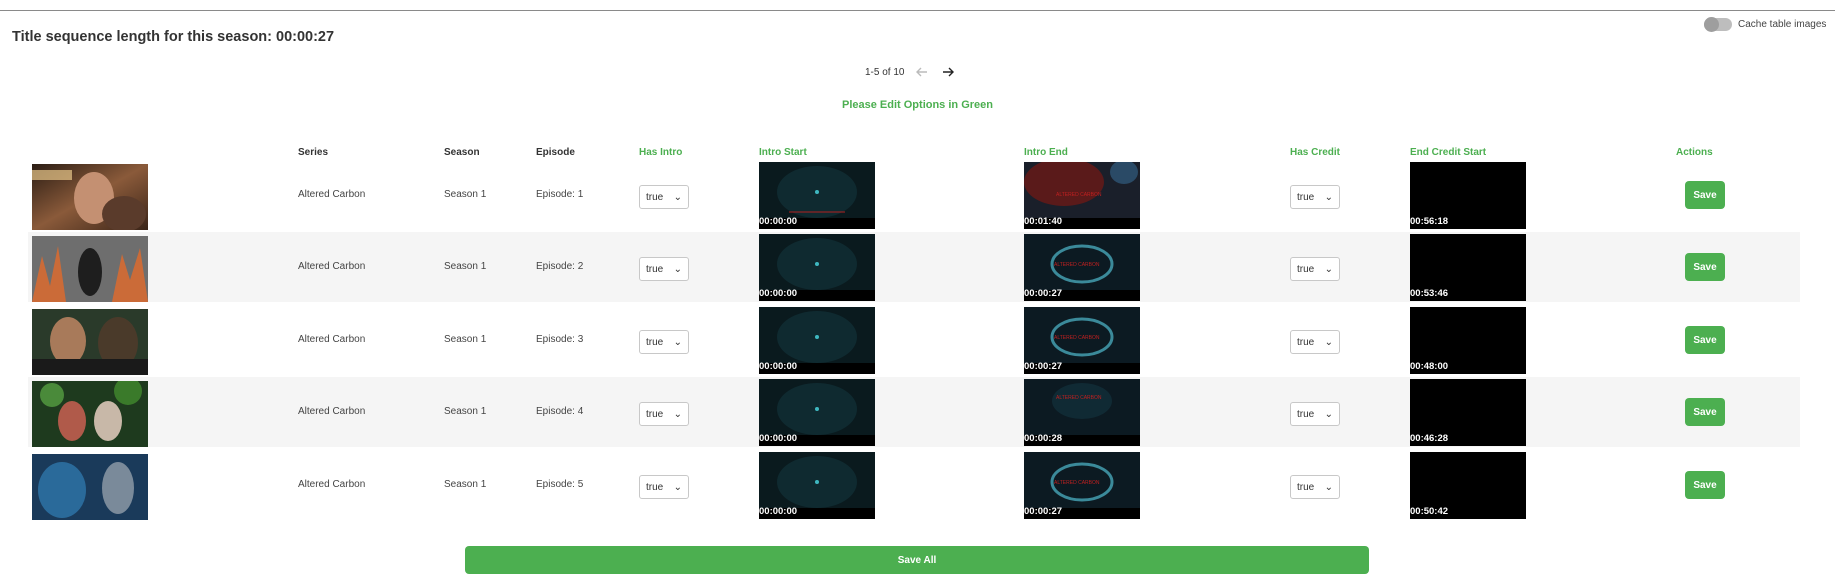 The width and height of the screenshot is (1835, 588). What do you see at coordinates (1315, 152) in the screenshot?
I see `col-header-has-credit: Has Credit` at bounding box center [1315, 152].